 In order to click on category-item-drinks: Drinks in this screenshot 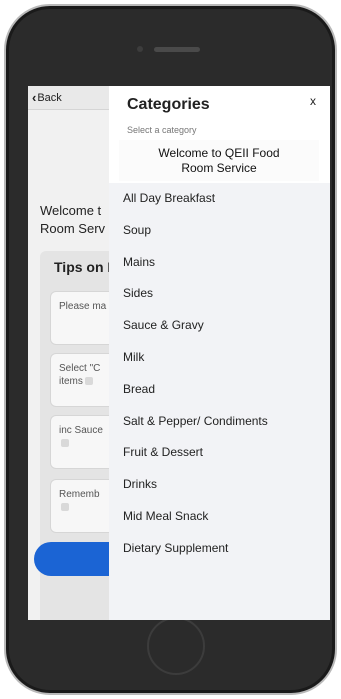, I will do `click(219, 485)`.